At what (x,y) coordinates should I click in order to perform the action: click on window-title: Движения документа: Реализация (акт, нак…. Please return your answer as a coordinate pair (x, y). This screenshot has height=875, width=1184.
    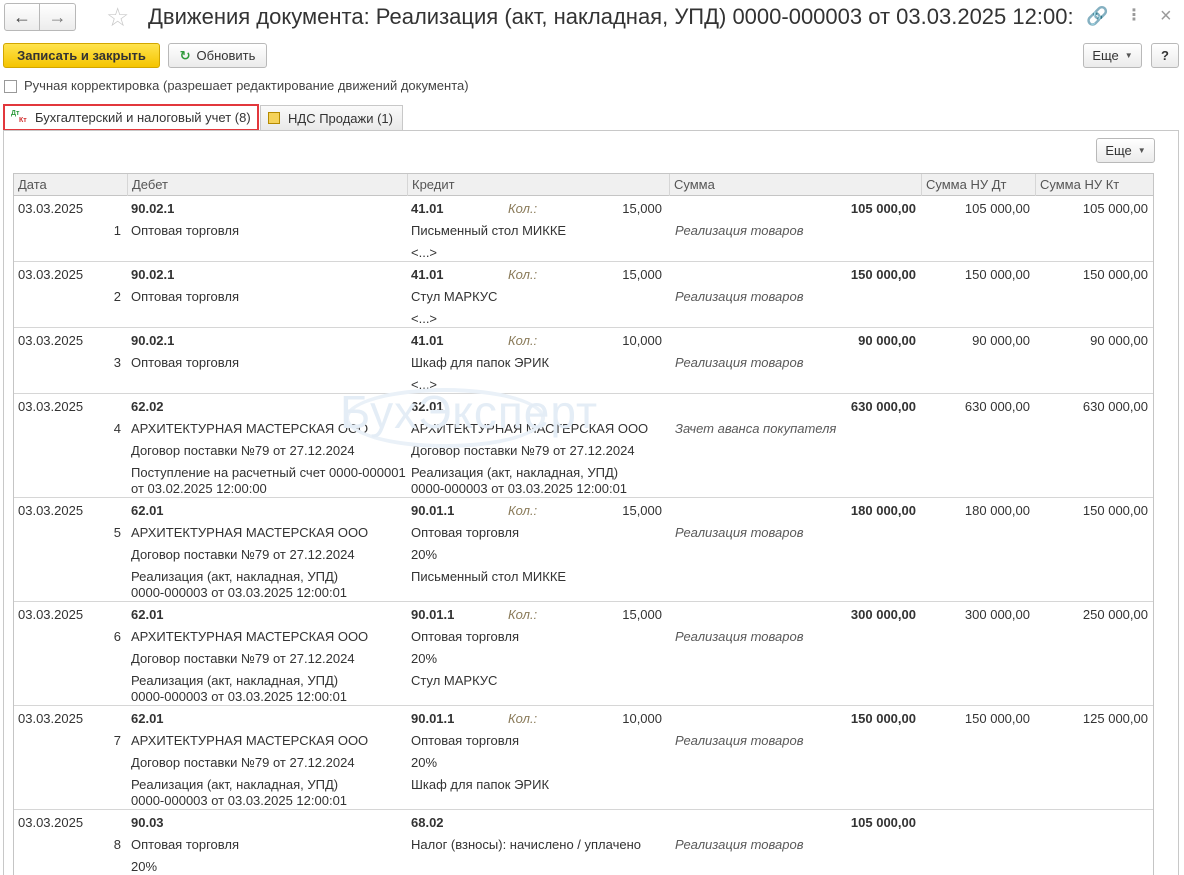
    Looking at the image, I should click on (610, 16).